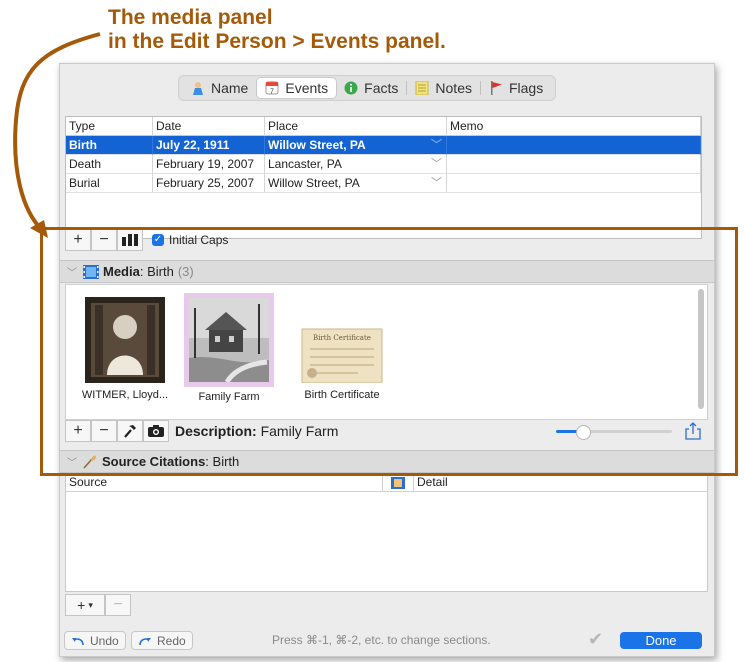 This screenshot has height=662, width=744. I want to click on source-table-header: Source Detail, so click(386, 483).